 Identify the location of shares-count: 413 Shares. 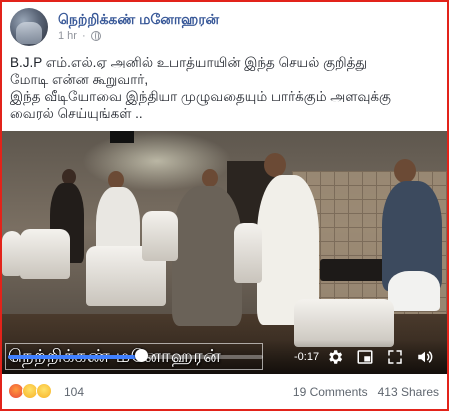
(408, 392).